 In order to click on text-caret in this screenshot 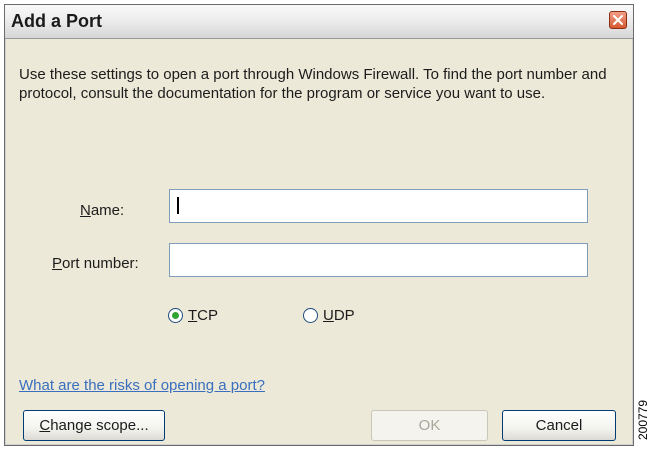, I will do `click(178, 205)`.